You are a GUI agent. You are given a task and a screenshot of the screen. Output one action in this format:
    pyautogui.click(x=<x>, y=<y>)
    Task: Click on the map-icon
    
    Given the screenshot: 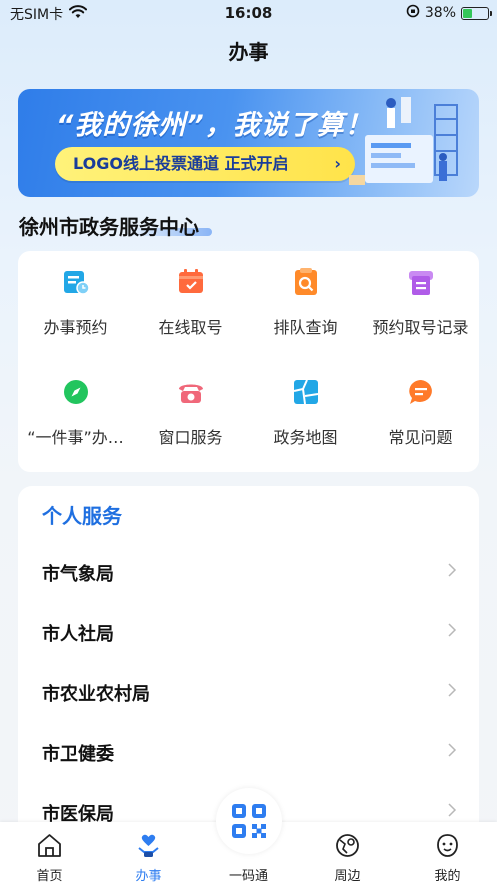 What is the action you would take?
    pyautogui.click(x=306, y=392)
    